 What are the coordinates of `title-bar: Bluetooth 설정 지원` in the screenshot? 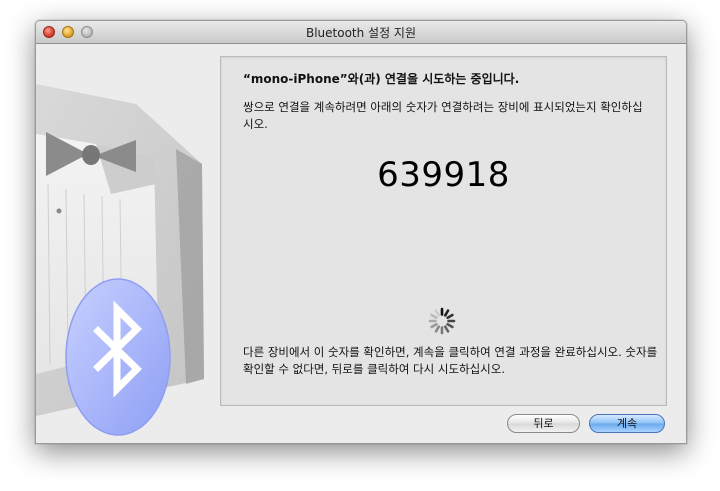 It's located at (361, 32).